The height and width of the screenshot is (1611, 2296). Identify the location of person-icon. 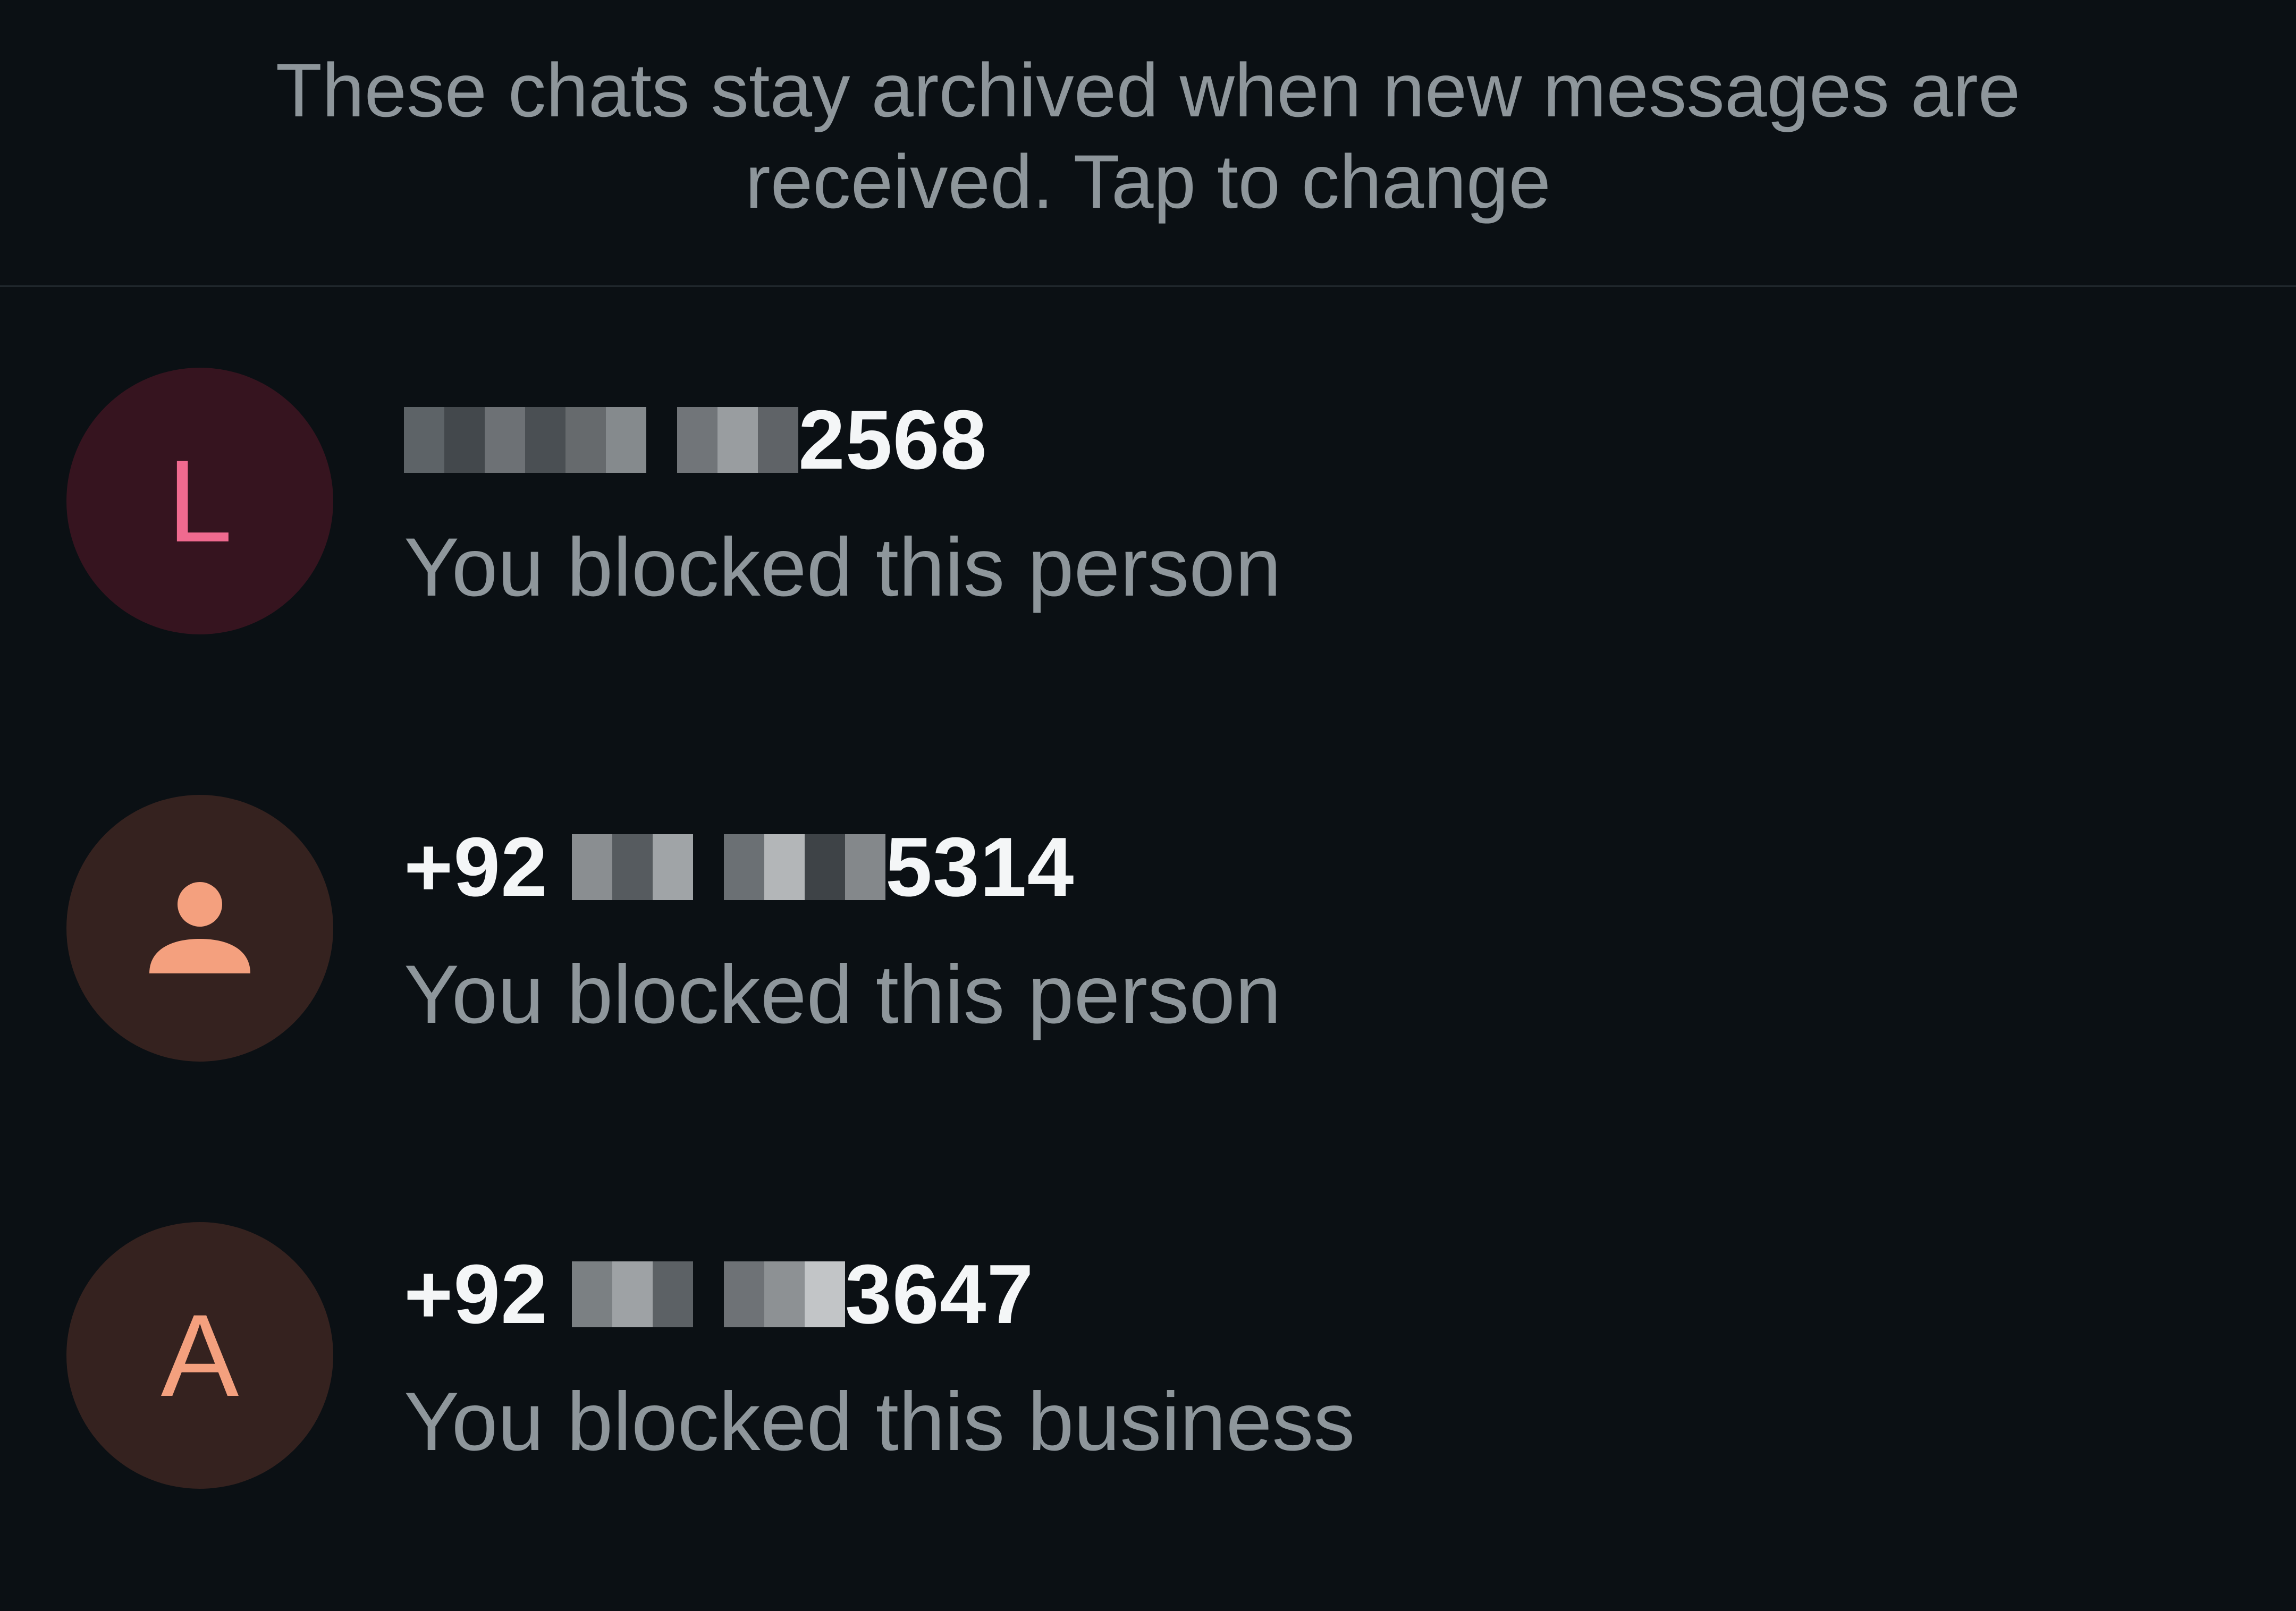
(199, 927).